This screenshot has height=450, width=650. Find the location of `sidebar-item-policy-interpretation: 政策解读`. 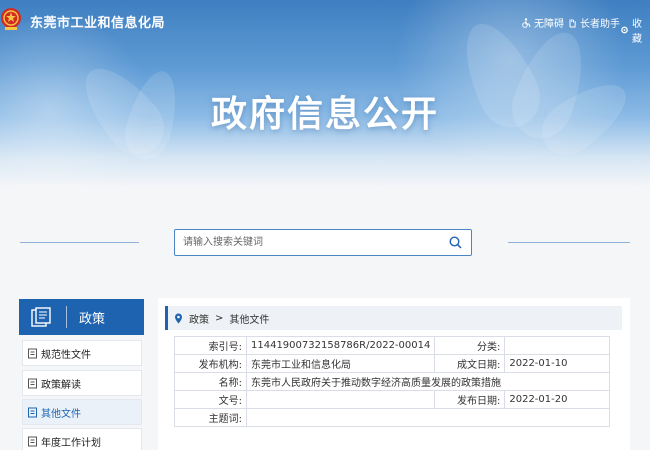

sidebar-item-policy-interpretation: 政策解读 is located at coordinates (82, 383).